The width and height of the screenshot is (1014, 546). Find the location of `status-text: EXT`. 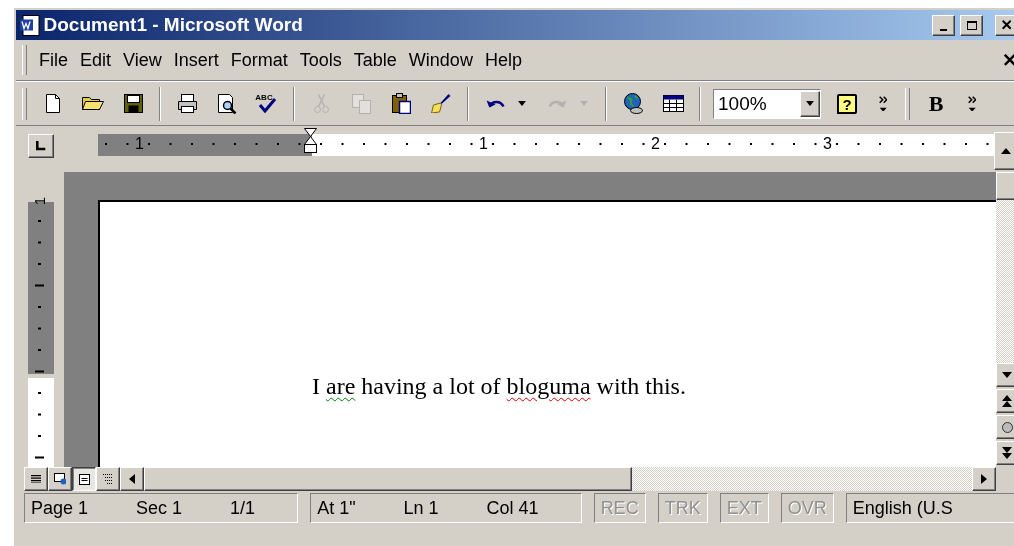

status-text: EXT is located at coordinates (744, 508).